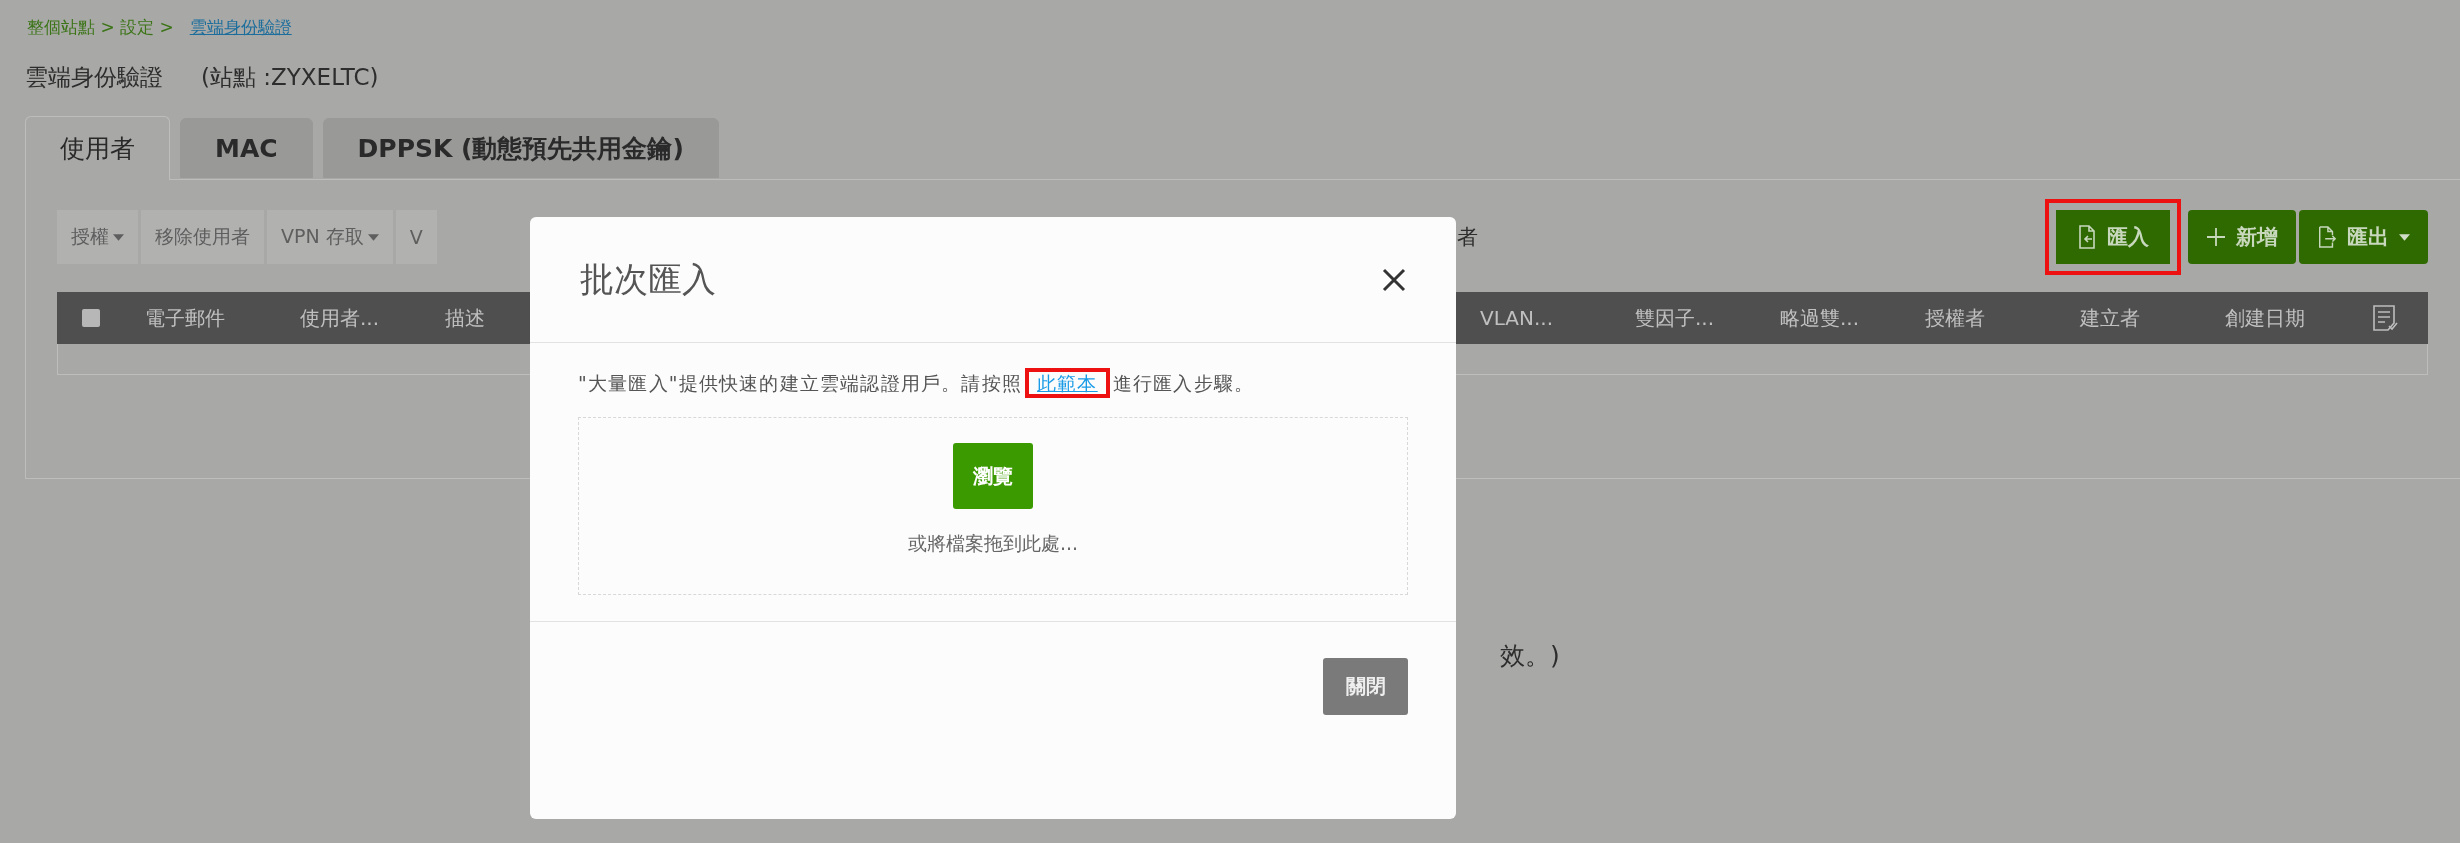  What do you see at coordinates (2282, 318) in the screenshot?
I see `column-header: 創建日期` at bounding box center [2282, 318].